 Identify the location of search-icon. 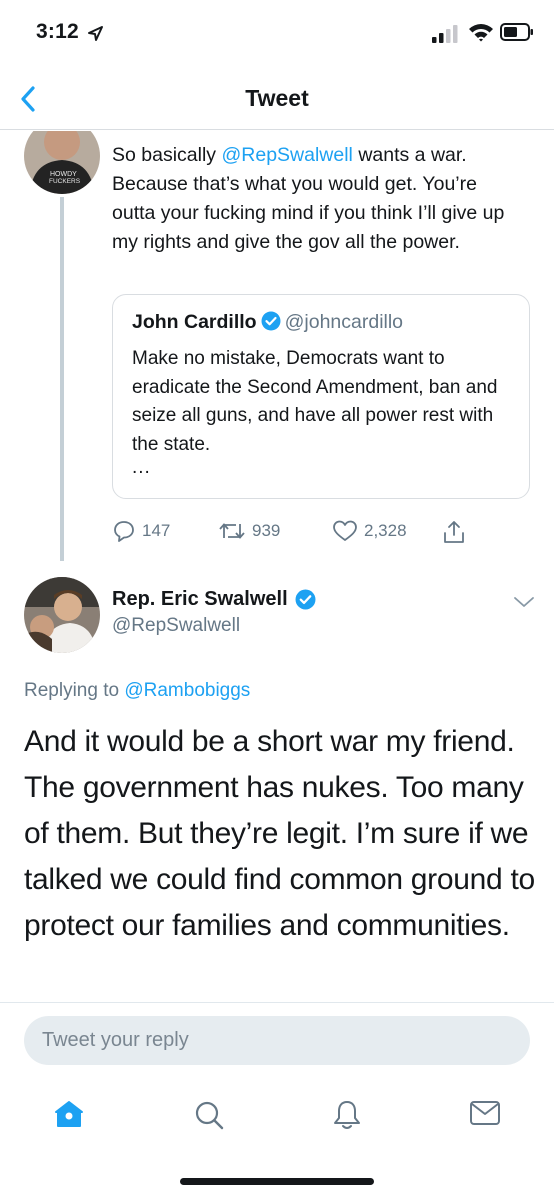
(209, 1115).